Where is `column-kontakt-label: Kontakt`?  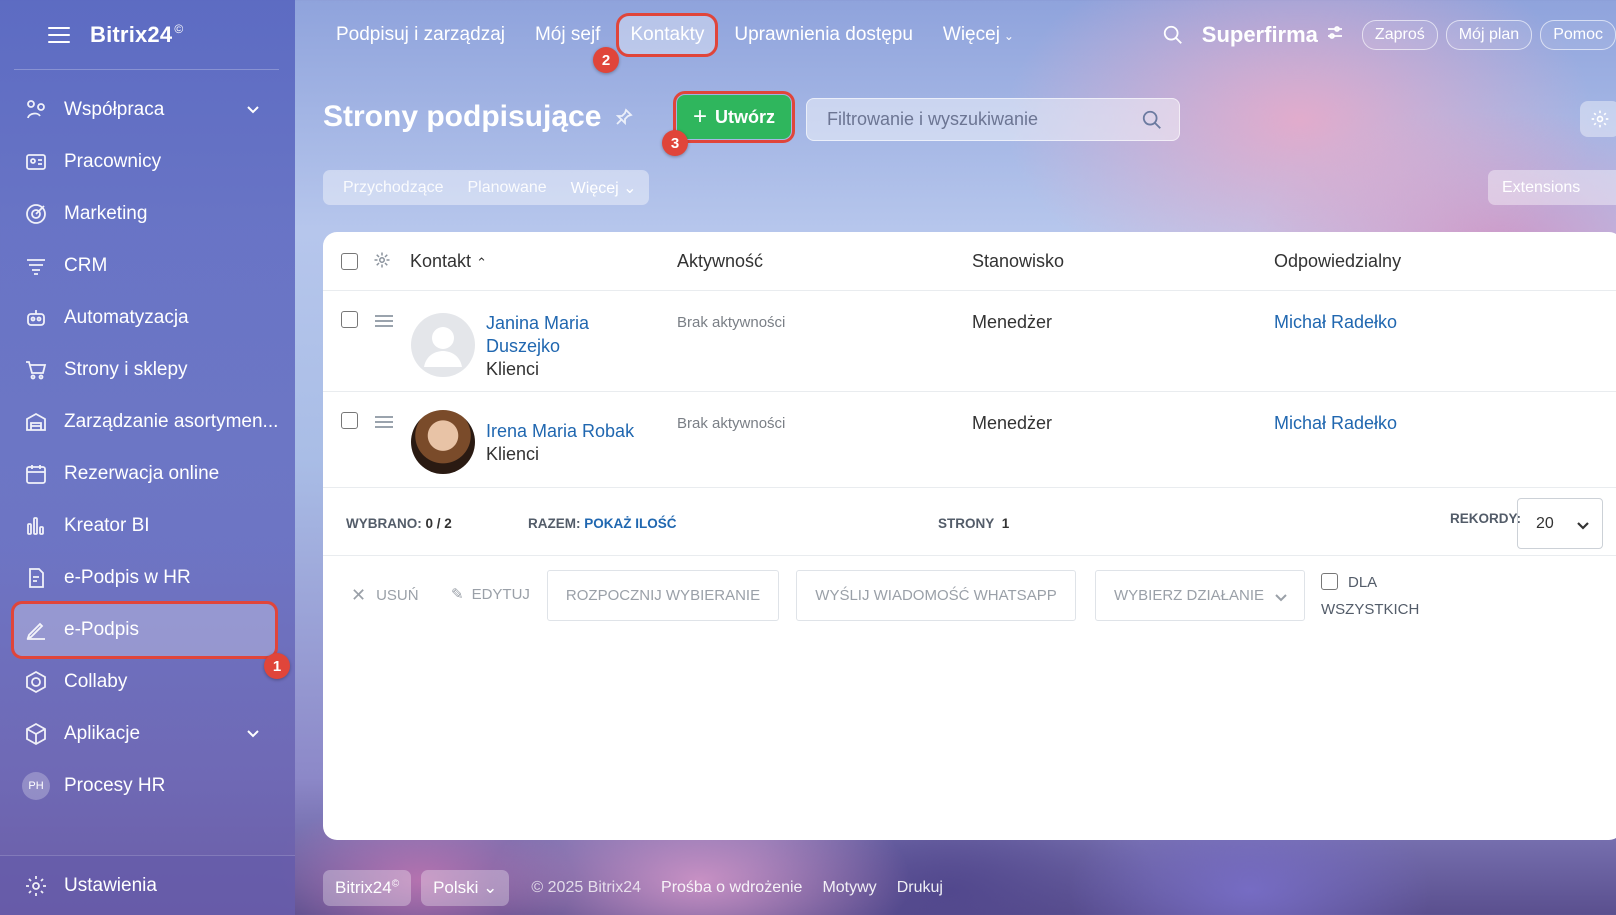 column-kontakt-label: Kontakt is located at coordinates (441, 260).